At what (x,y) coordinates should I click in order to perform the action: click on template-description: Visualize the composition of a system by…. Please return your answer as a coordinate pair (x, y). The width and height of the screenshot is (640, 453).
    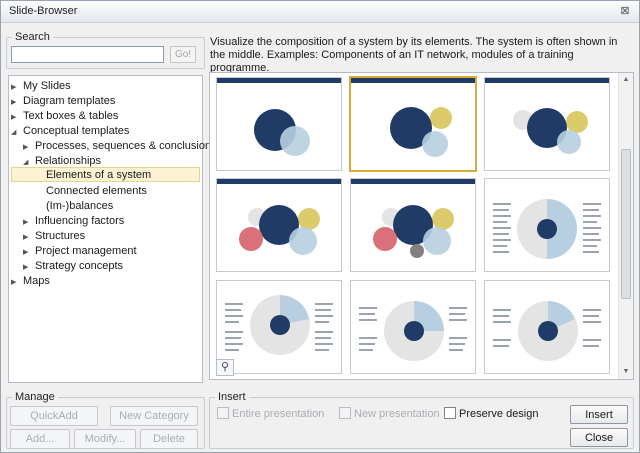
    Looking at the image, I should click on (414, 55).